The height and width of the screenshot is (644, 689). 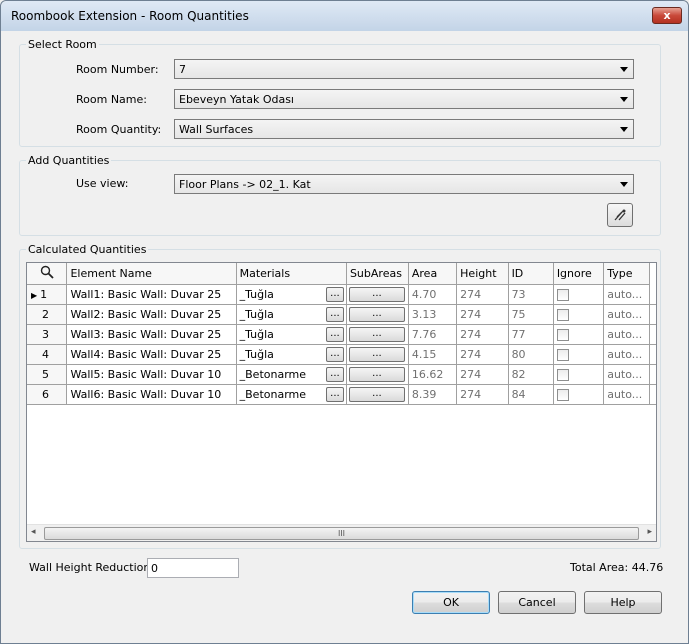 What do you see at coordinates (377, 274) in the screenshot?
I see `column-header-subareas: SubAreas` at bounding box center [377, 274].